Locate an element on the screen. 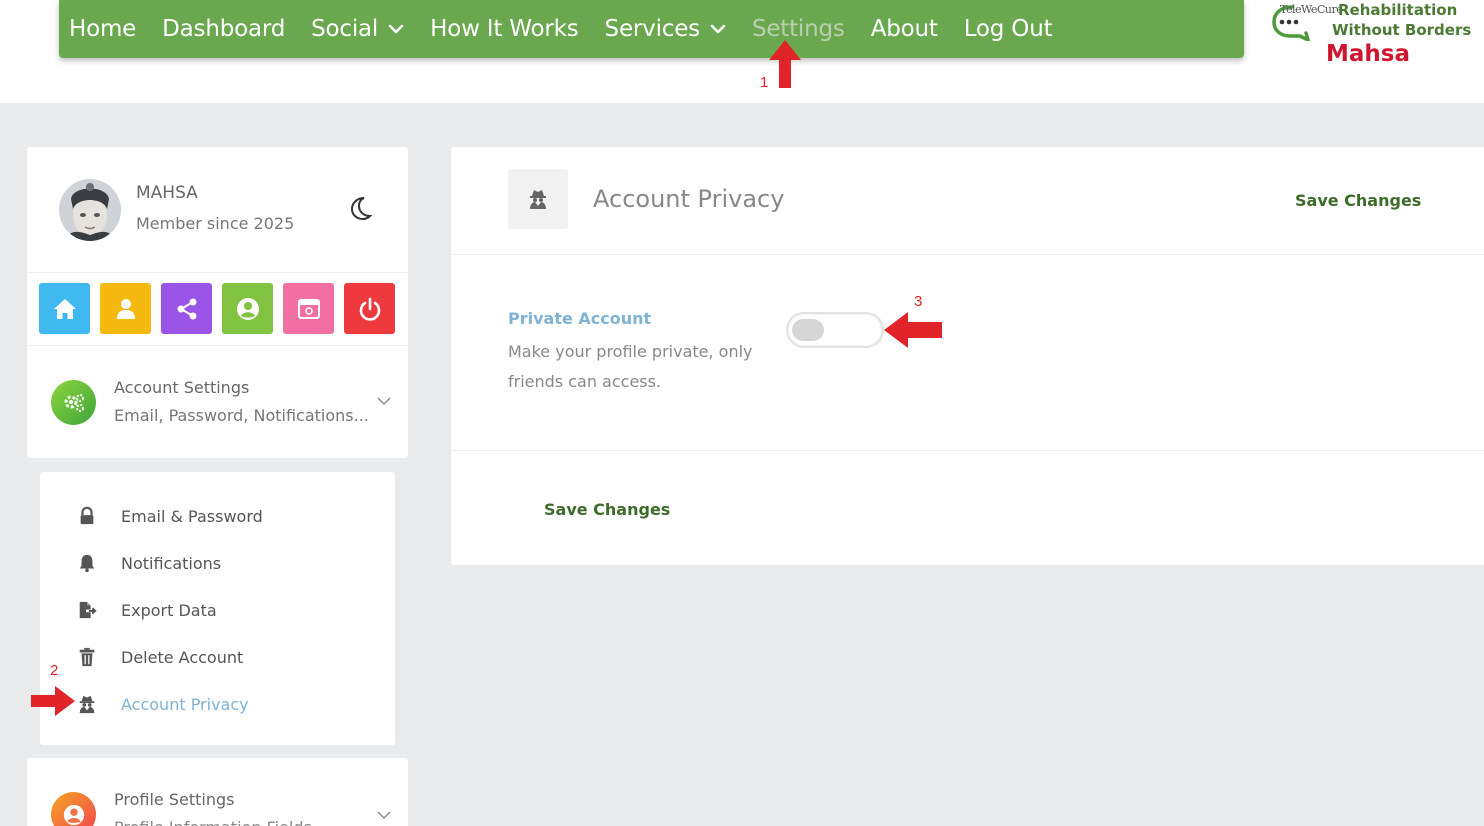 Image resolution: width=1484 pixels, height=826 pixels. quick-actions is located at coordinates (222, 308).